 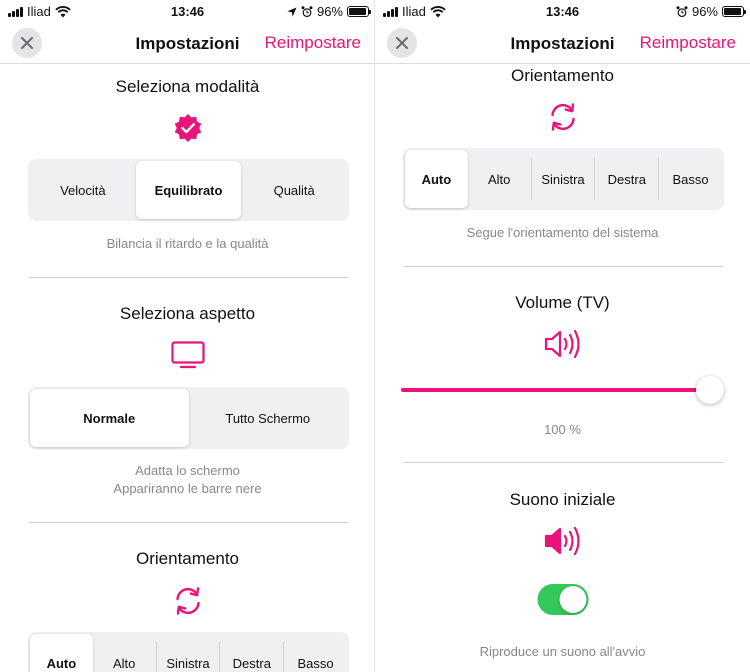 I want to click on appearance-caption-line1: Adatta lo schermo, so click(x=187, y=470).